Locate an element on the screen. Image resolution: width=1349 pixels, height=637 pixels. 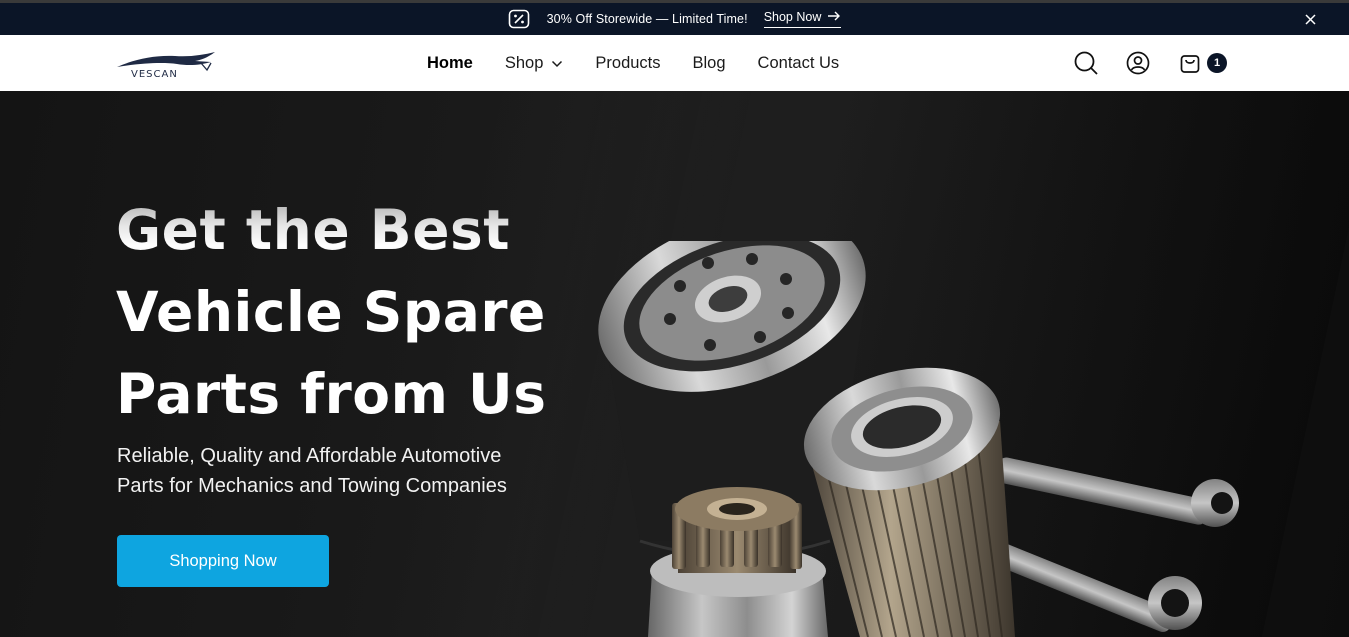
wrench-bottom is located at coordinates (1097, 588).